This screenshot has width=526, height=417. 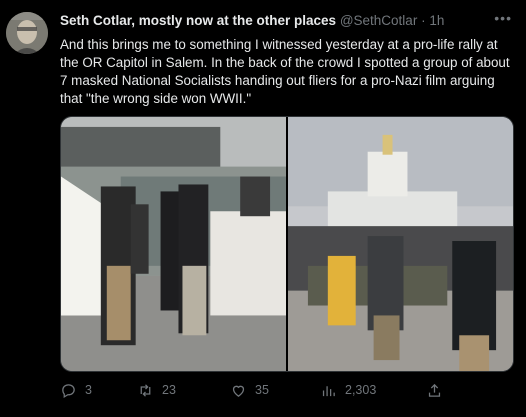 What do you see at coordinates (249, 390) in the screenshot?
I see `like-button: 35` at bounding box center [249, 390].